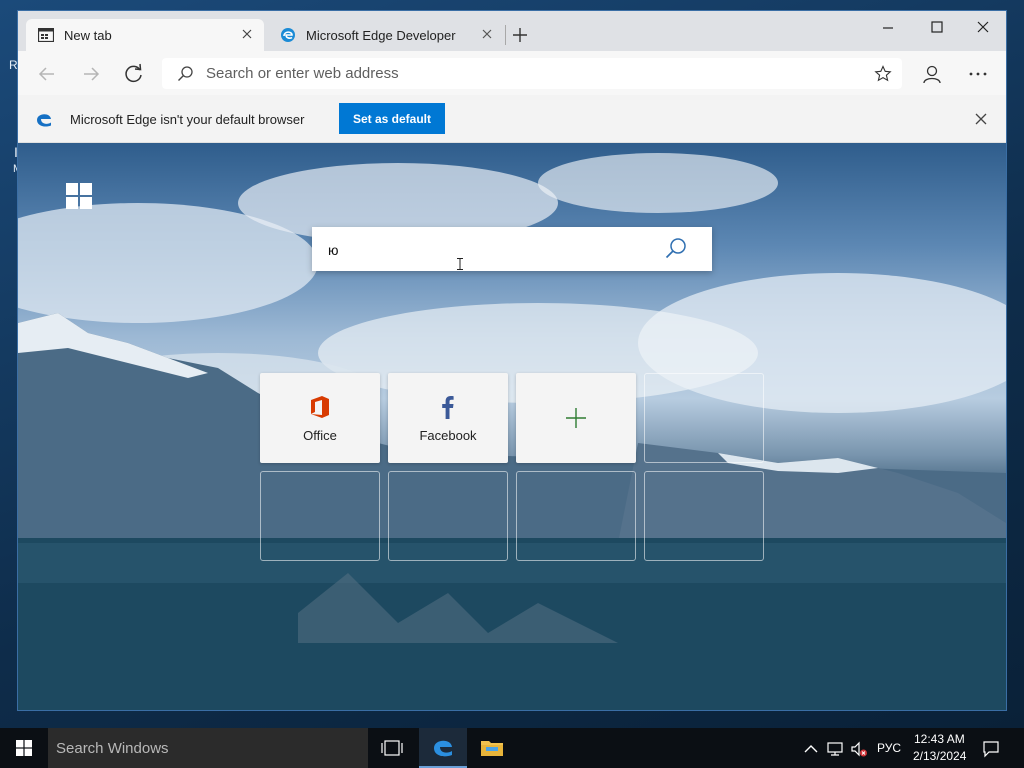 The image size is (1024, 768). Describe the element at coordinates (145, 35) in the screenshot. I see `tab-new-tab: New tab` at that location.